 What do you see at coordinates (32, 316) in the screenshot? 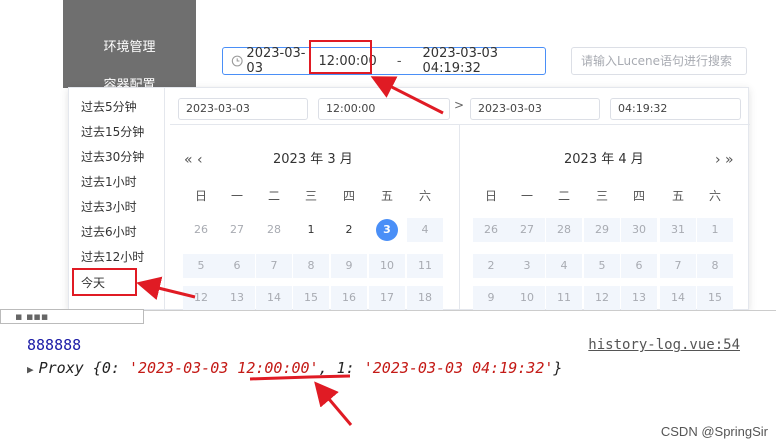
I see `console-tab-marks: ▪ ▪▪▪` at bounding box center [32, 316].